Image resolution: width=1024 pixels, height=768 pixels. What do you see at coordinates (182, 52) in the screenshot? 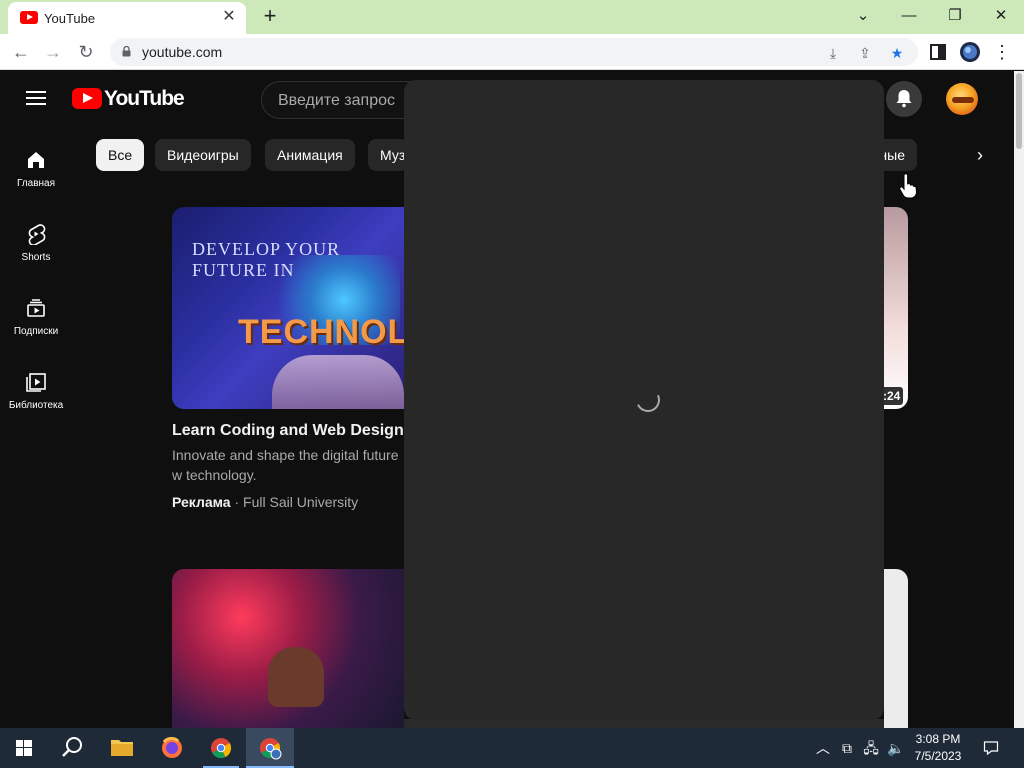
I see `url-text: youtube.com` at bounding box center [182, 52].